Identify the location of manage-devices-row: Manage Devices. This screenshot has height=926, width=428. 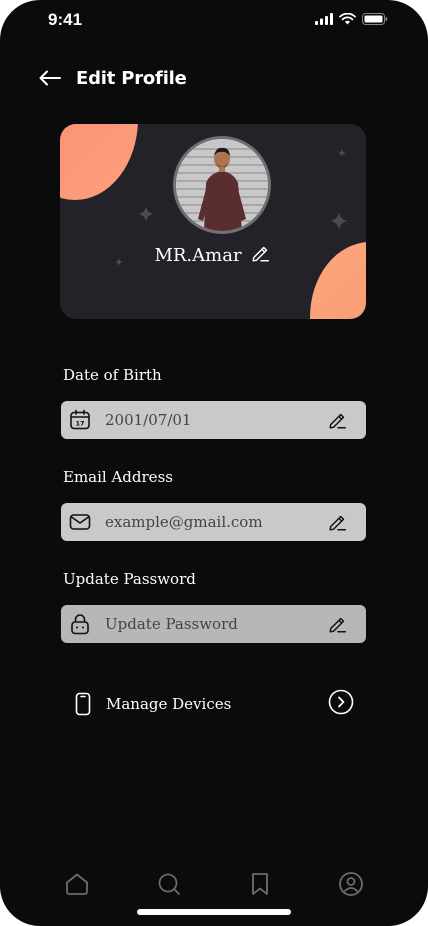
(213, 704).